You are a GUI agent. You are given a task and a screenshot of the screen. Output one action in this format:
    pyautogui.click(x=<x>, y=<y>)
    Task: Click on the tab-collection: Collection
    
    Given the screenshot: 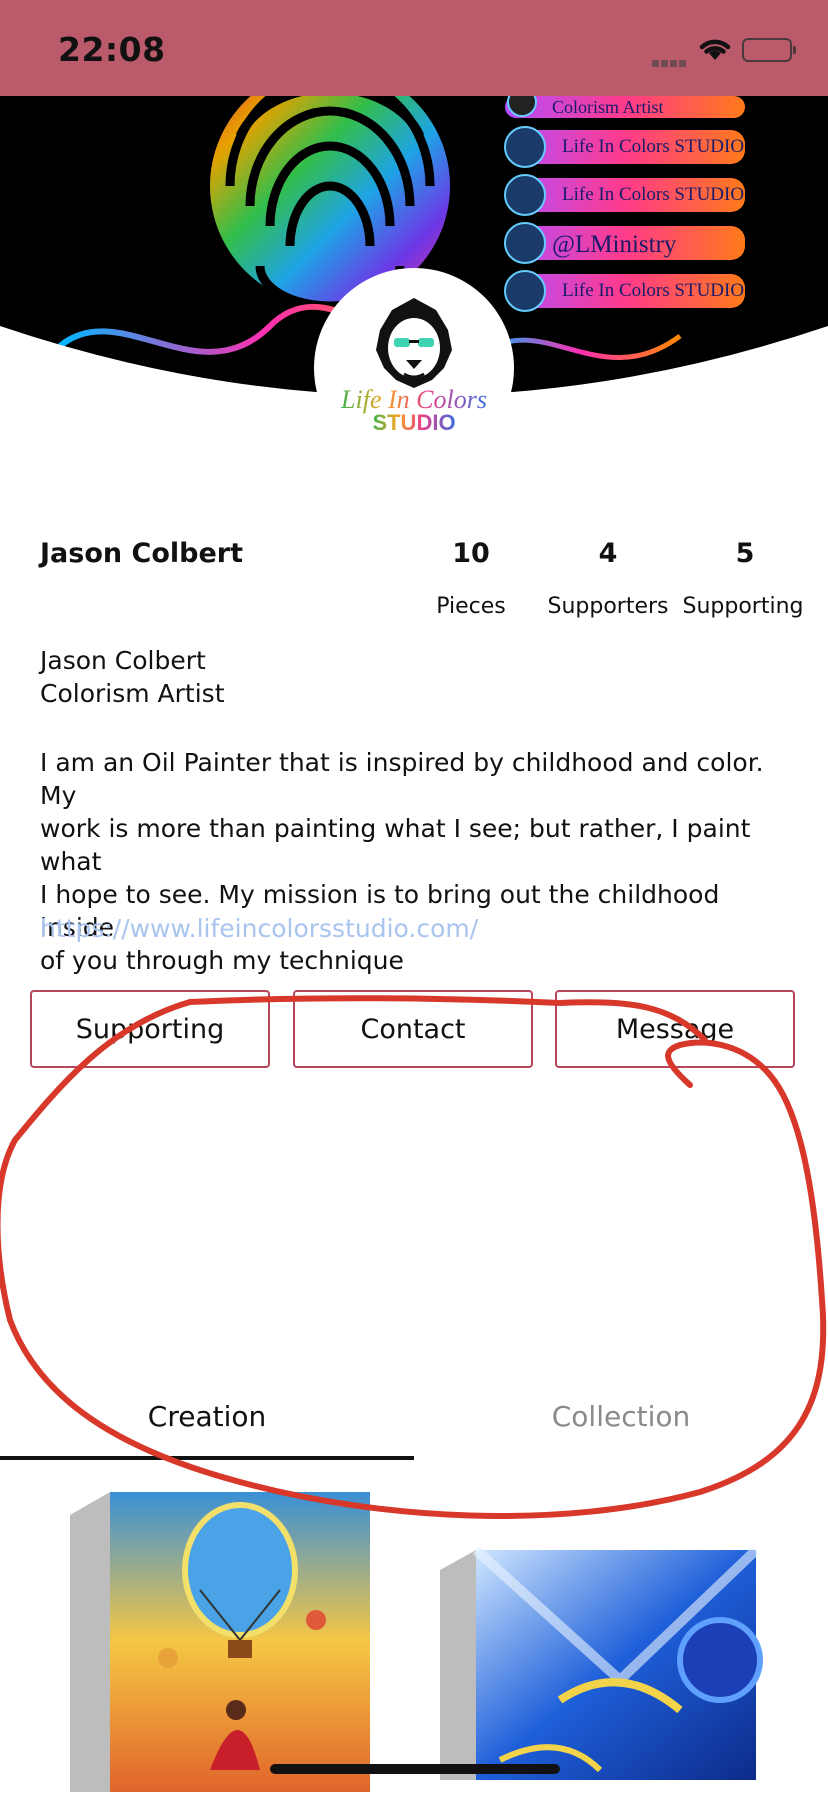 What is the action you would take?
    pyautogui.click(x=621, y=1416)
    